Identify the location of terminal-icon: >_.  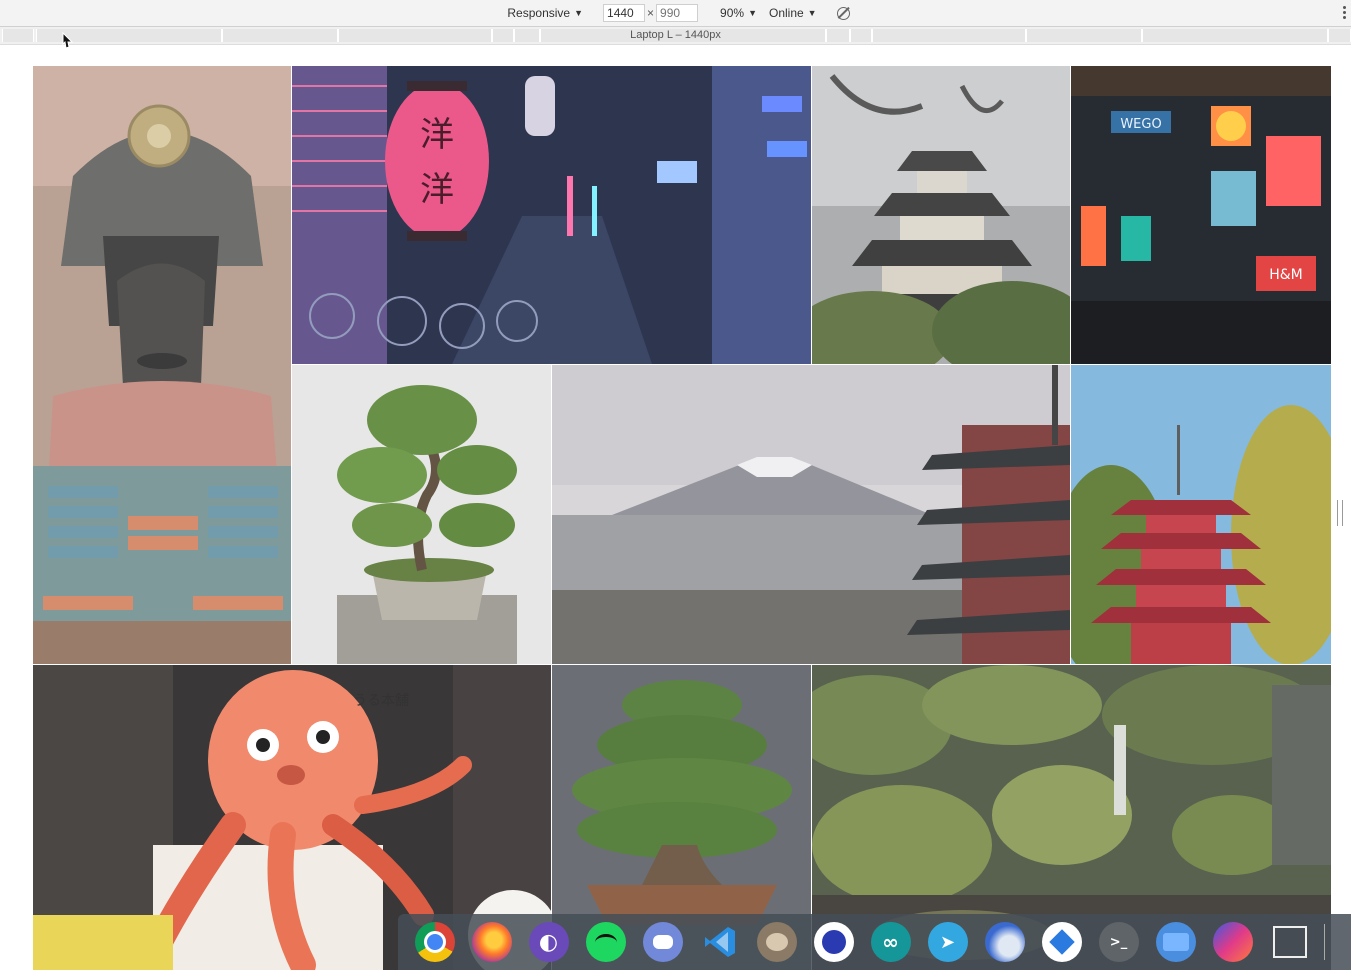
(1118, 942).